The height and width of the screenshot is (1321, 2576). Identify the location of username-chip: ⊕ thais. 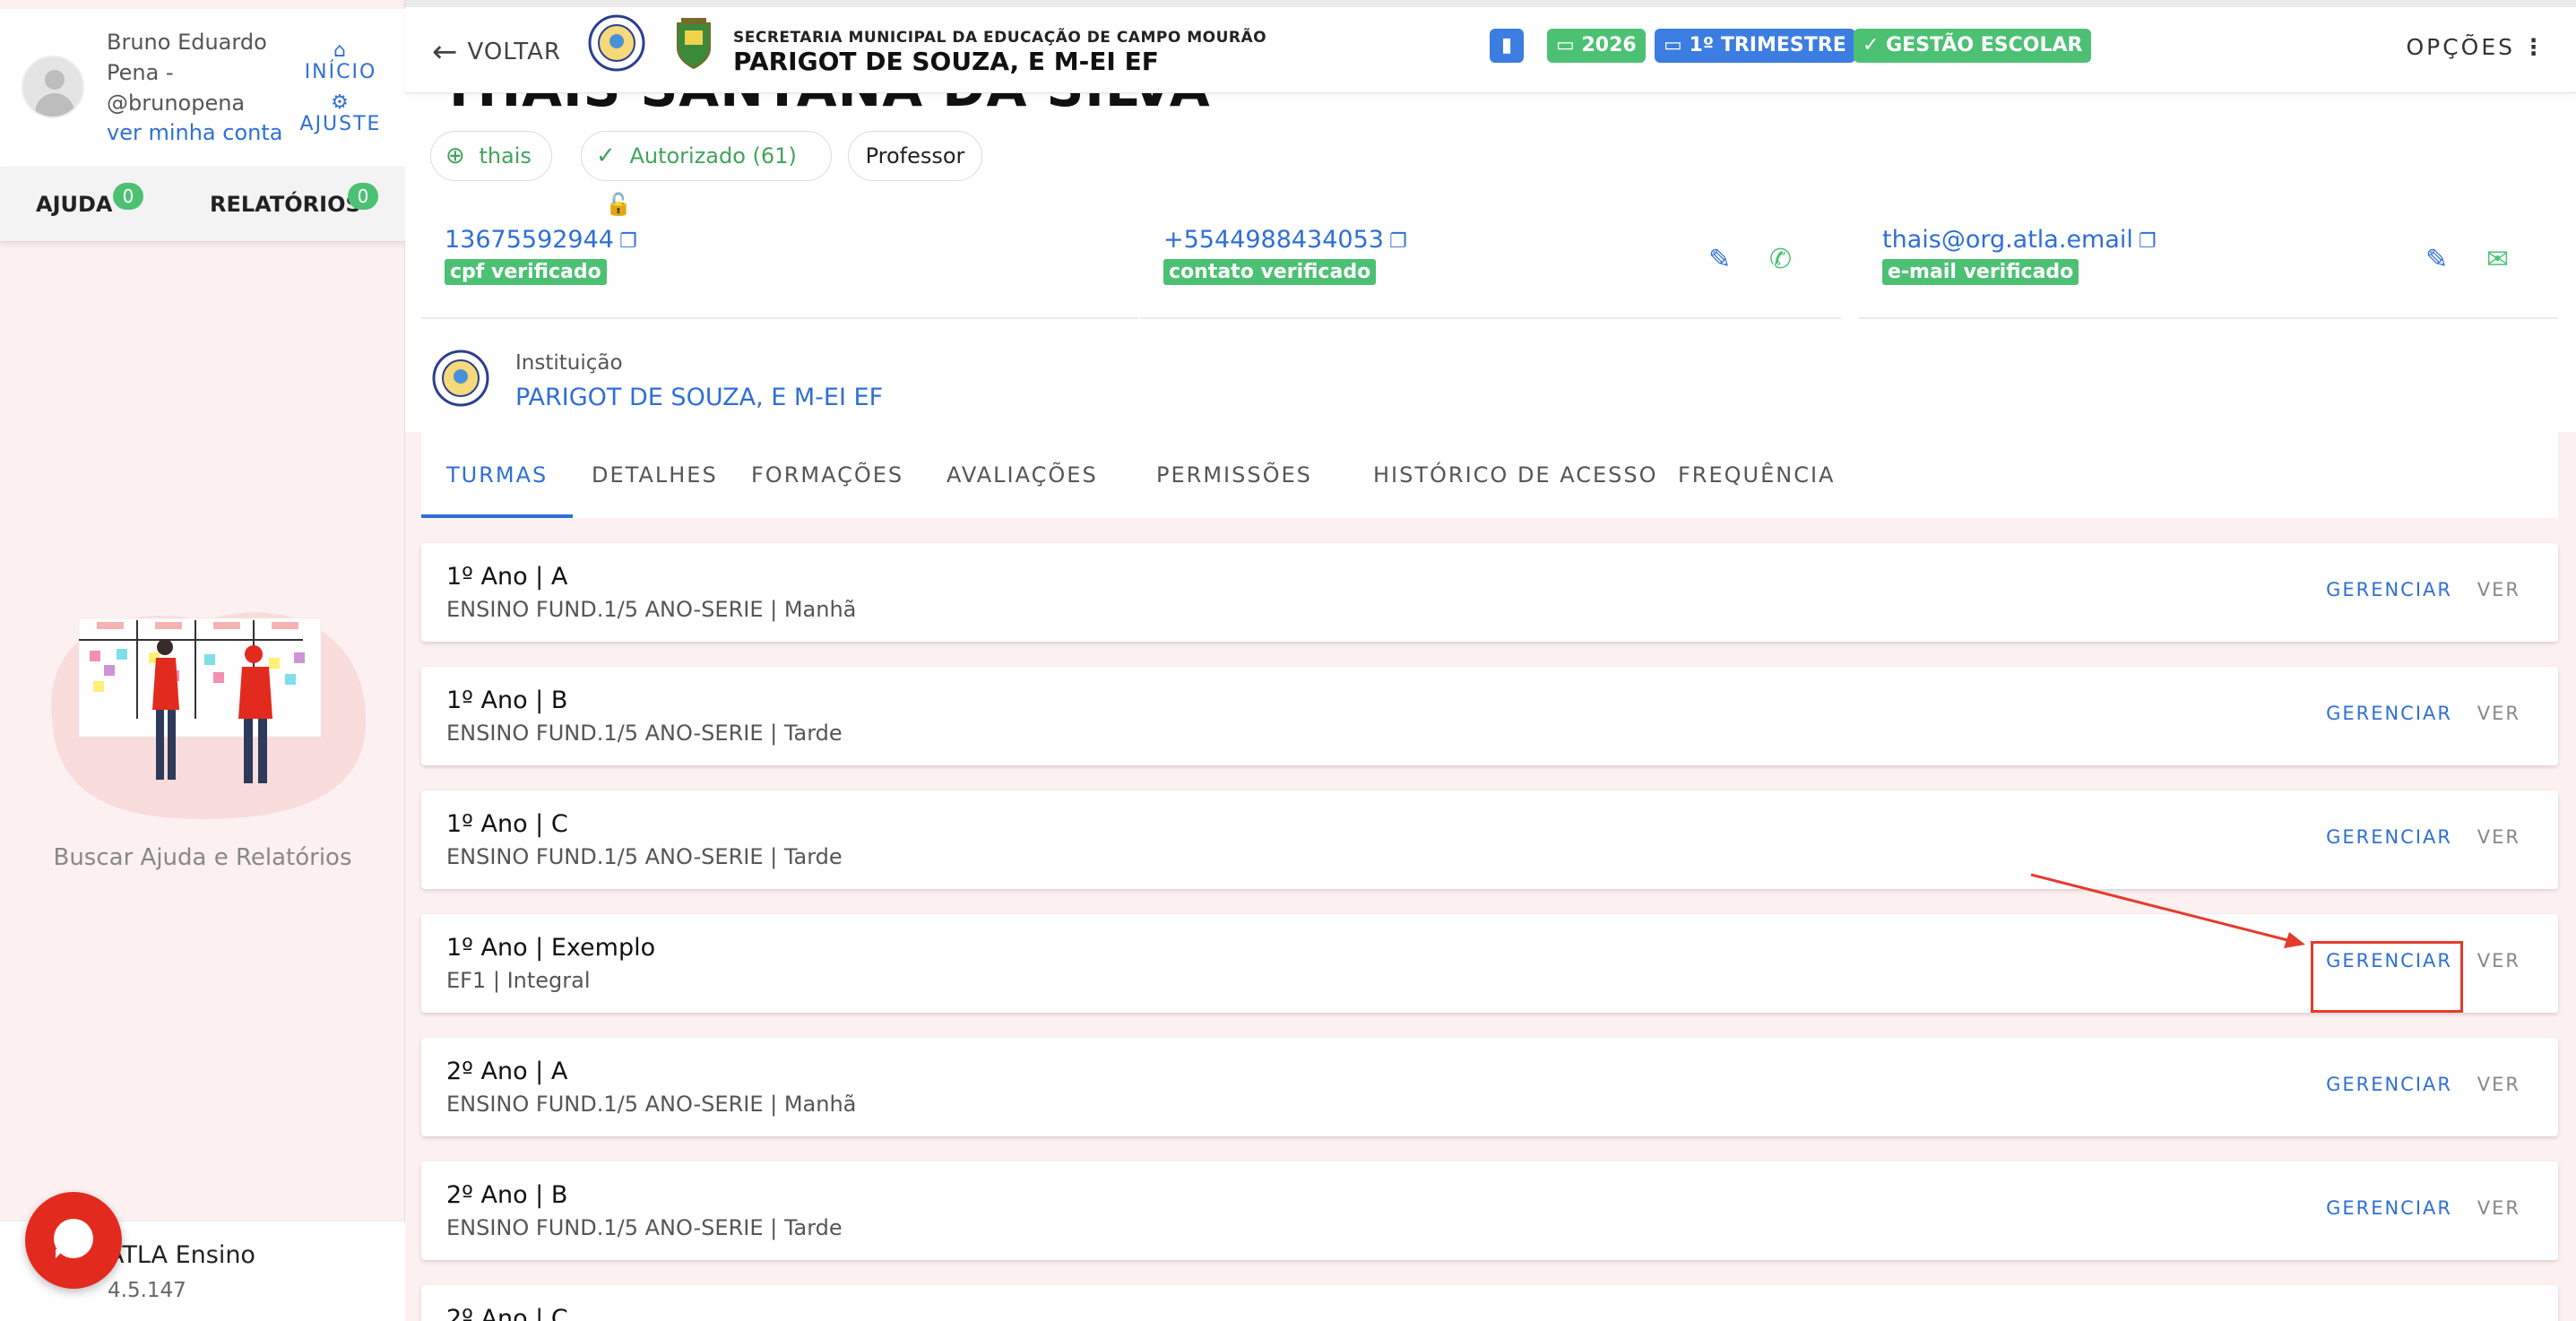
(491, 156).